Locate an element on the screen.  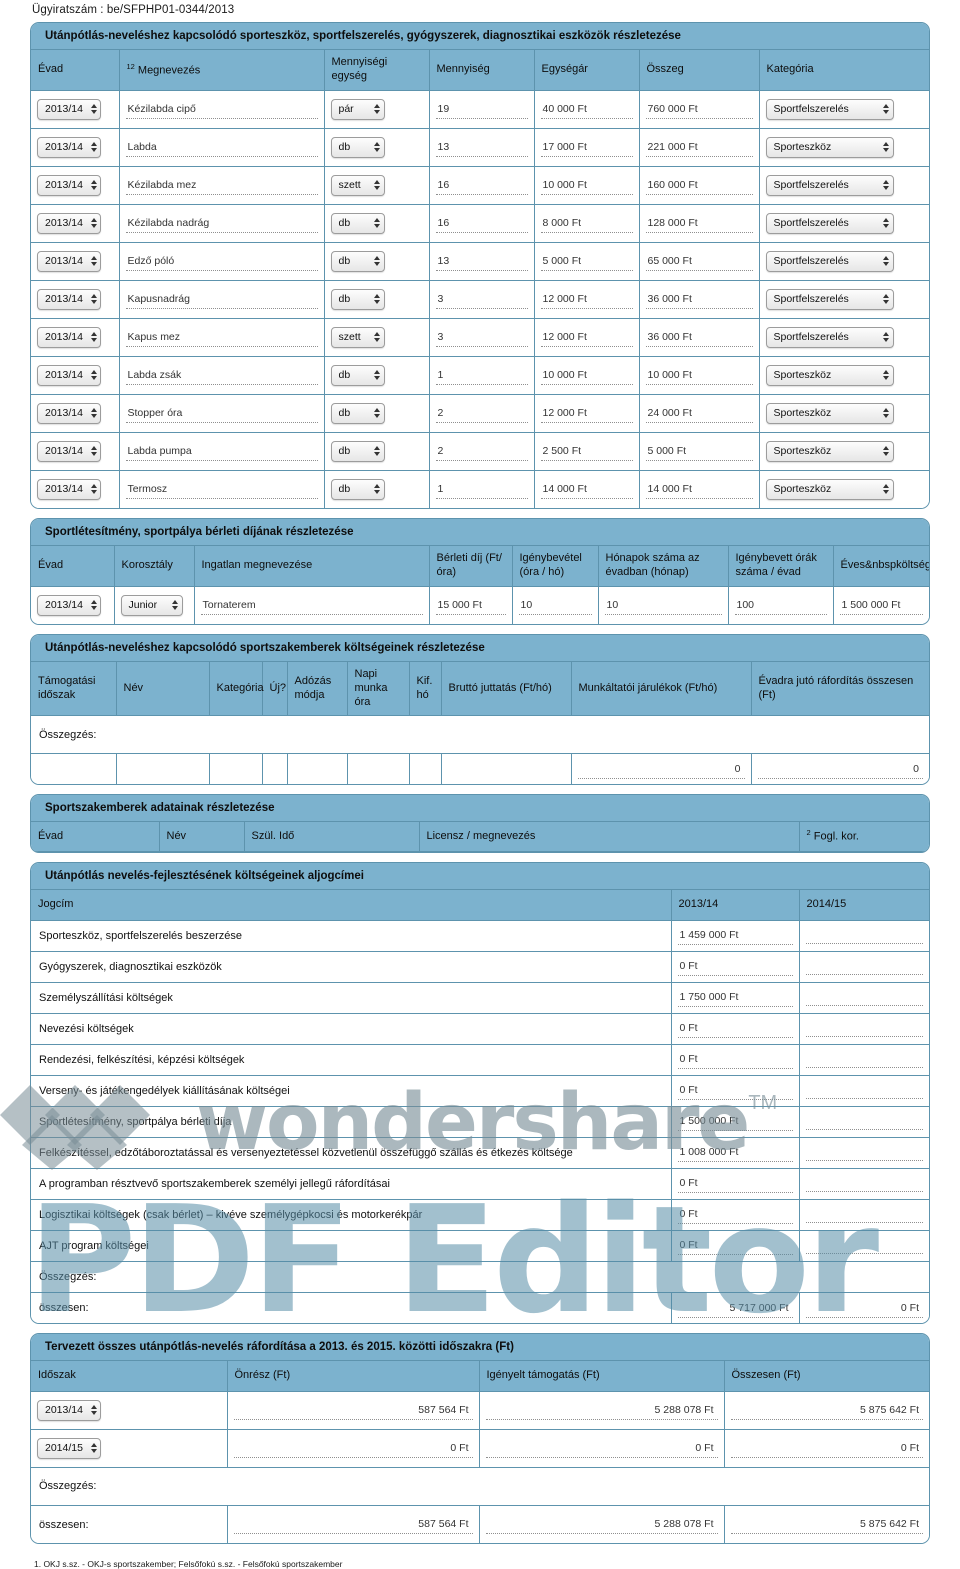
amount-2013-14-input: 1 459 000 Ft is located at coordinates (735, 936).